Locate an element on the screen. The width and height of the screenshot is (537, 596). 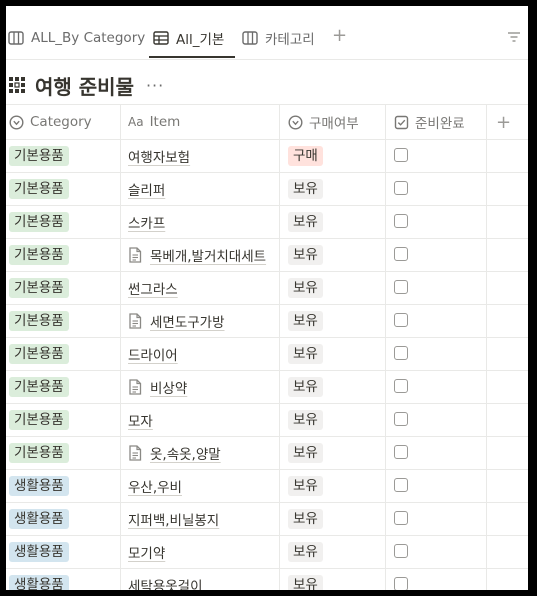
item-cell: 우산,우비 is located at coordinates (155, 485).